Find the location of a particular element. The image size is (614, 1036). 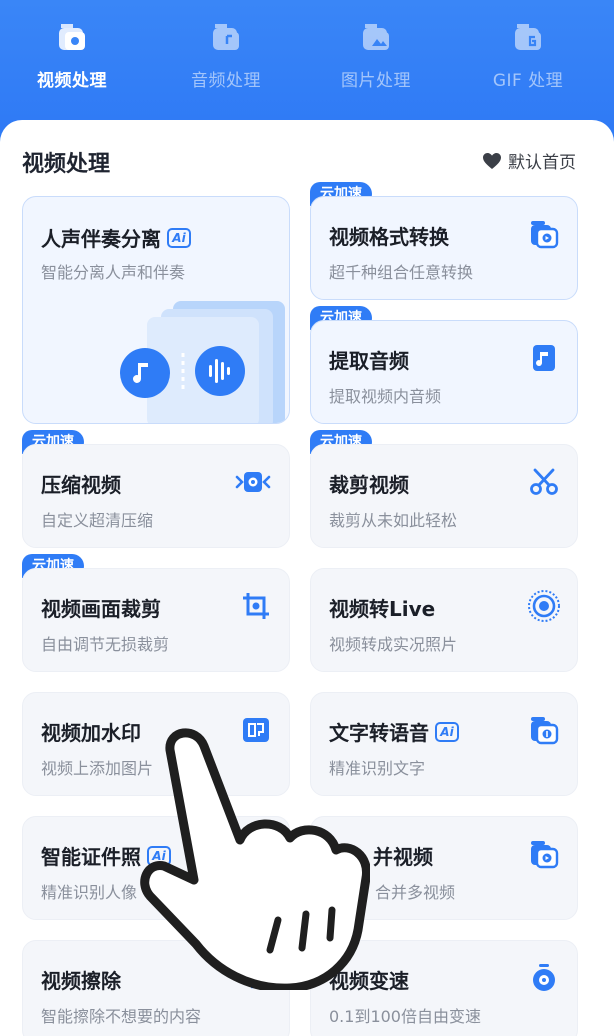

card-title: 压缩视频 is located at coordinates (81, 485).